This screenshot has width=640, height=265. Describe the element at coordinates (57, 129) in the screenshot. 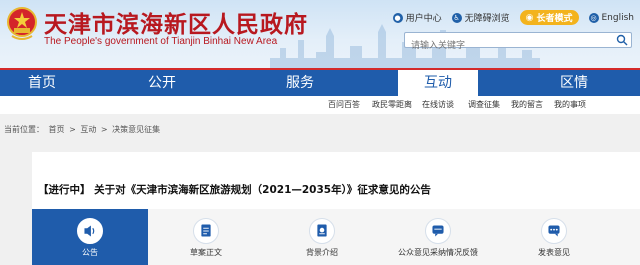

I see `breadcrumb-item-home: 首页` at that location.